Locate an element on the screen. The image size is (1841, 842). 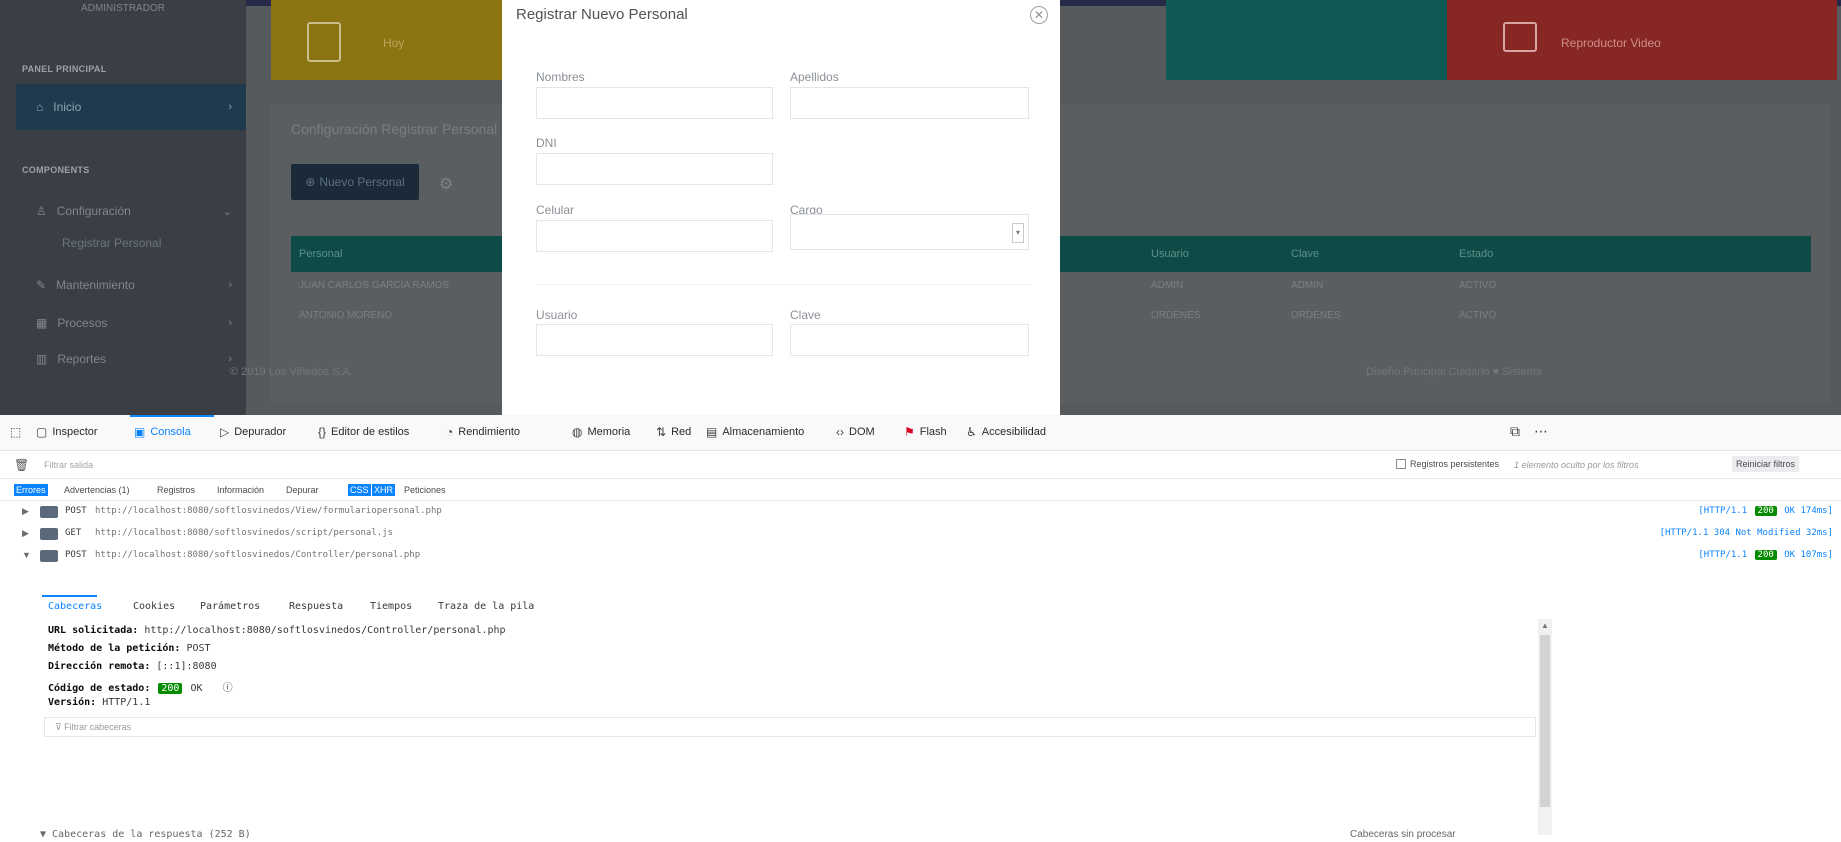
help-icon: ⓘ is located at coordinates (228, 688).